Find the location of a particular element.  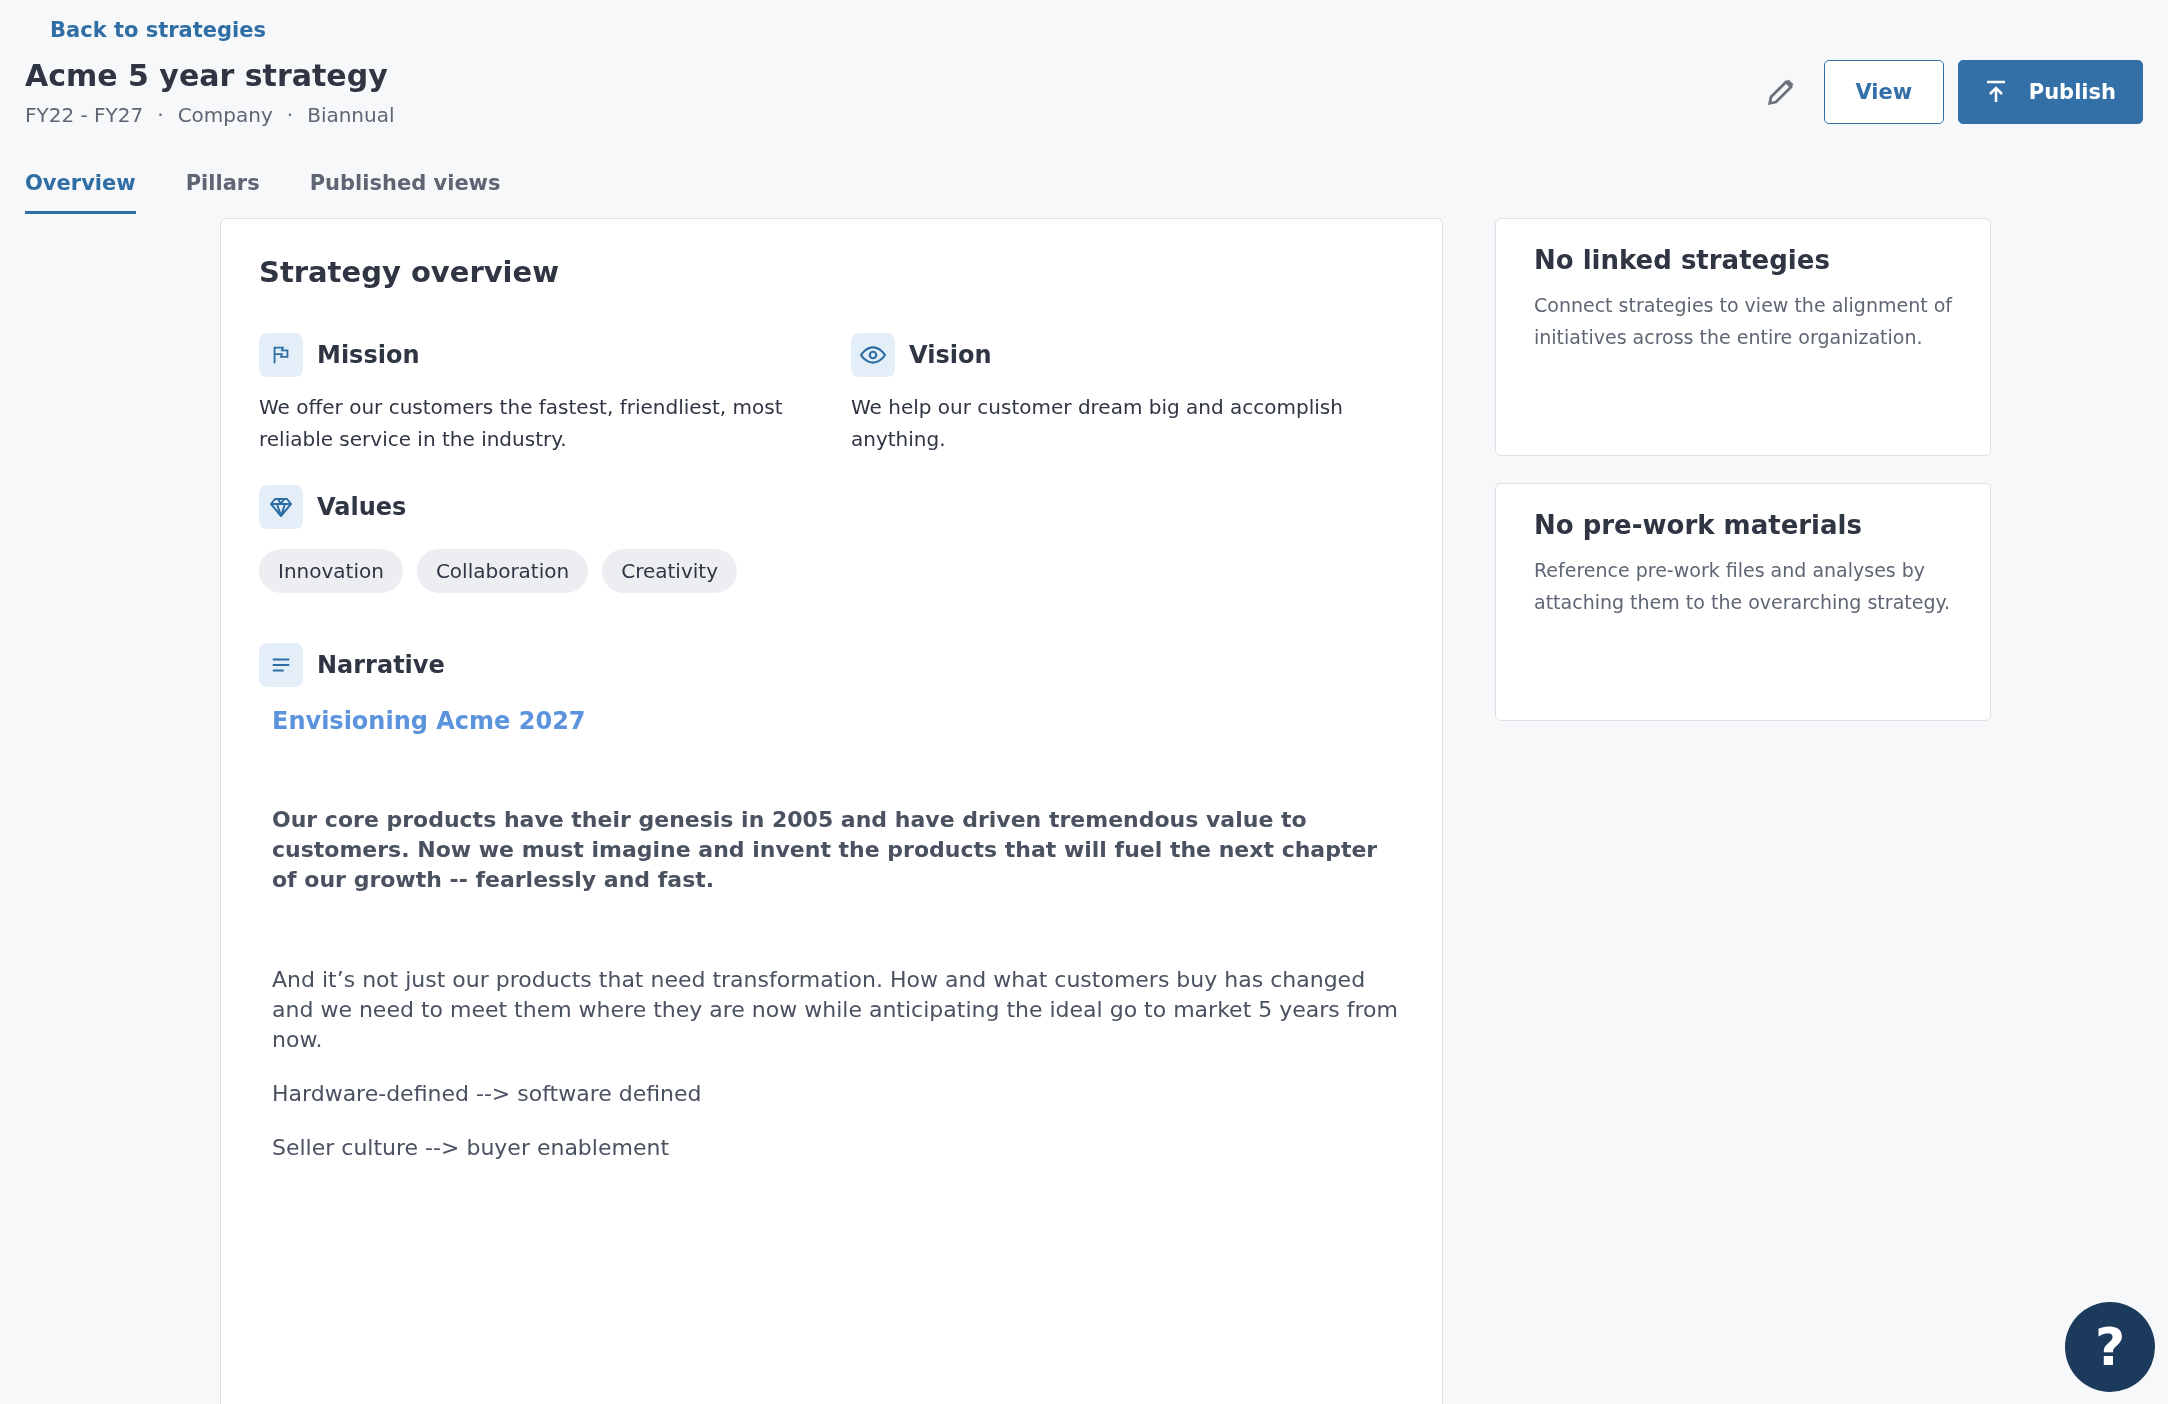

value-tag: Innovation is located at coordinates (331, 571).